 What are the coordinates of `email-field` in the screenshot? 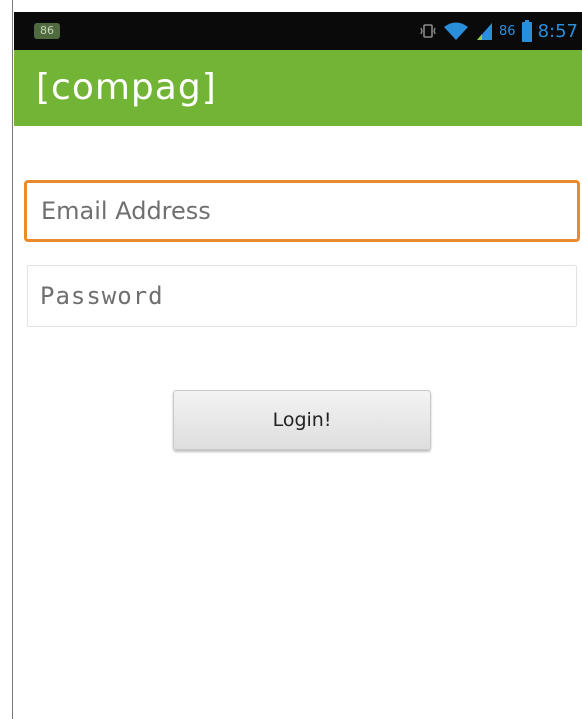 It's located at (302, 211).